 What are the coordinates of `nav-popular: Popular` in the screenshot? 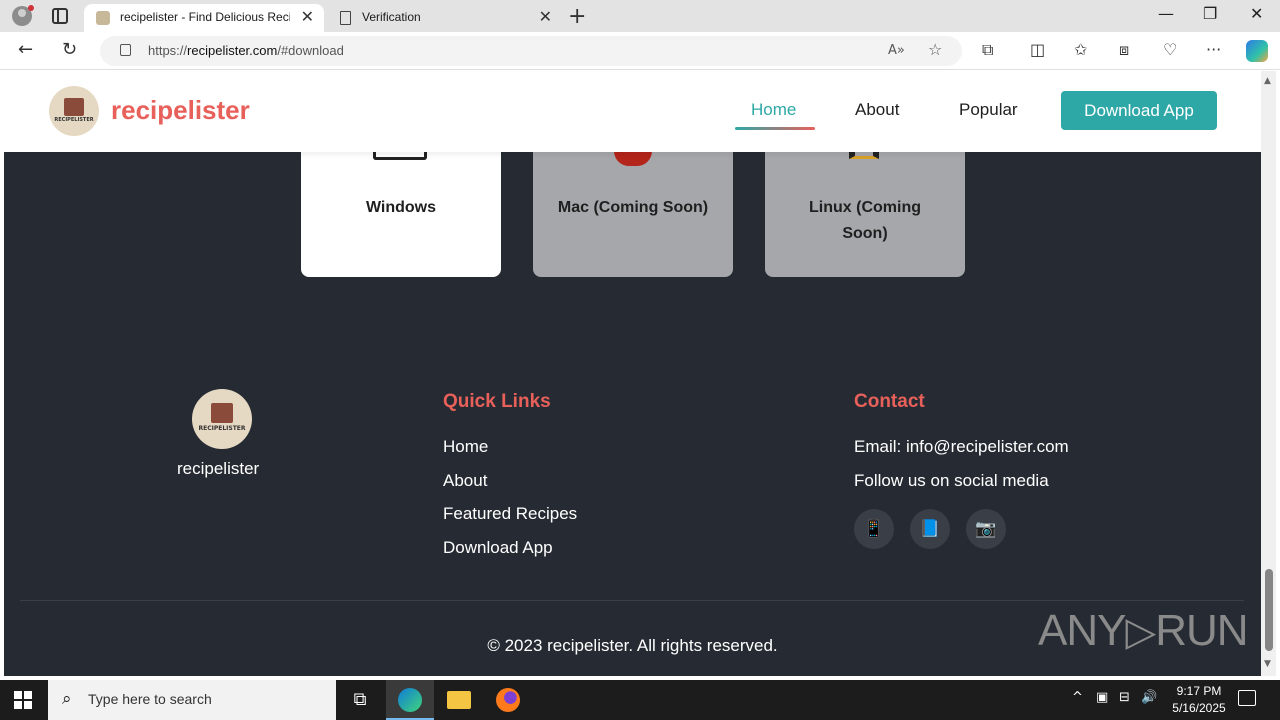 It's located at (988, 110).